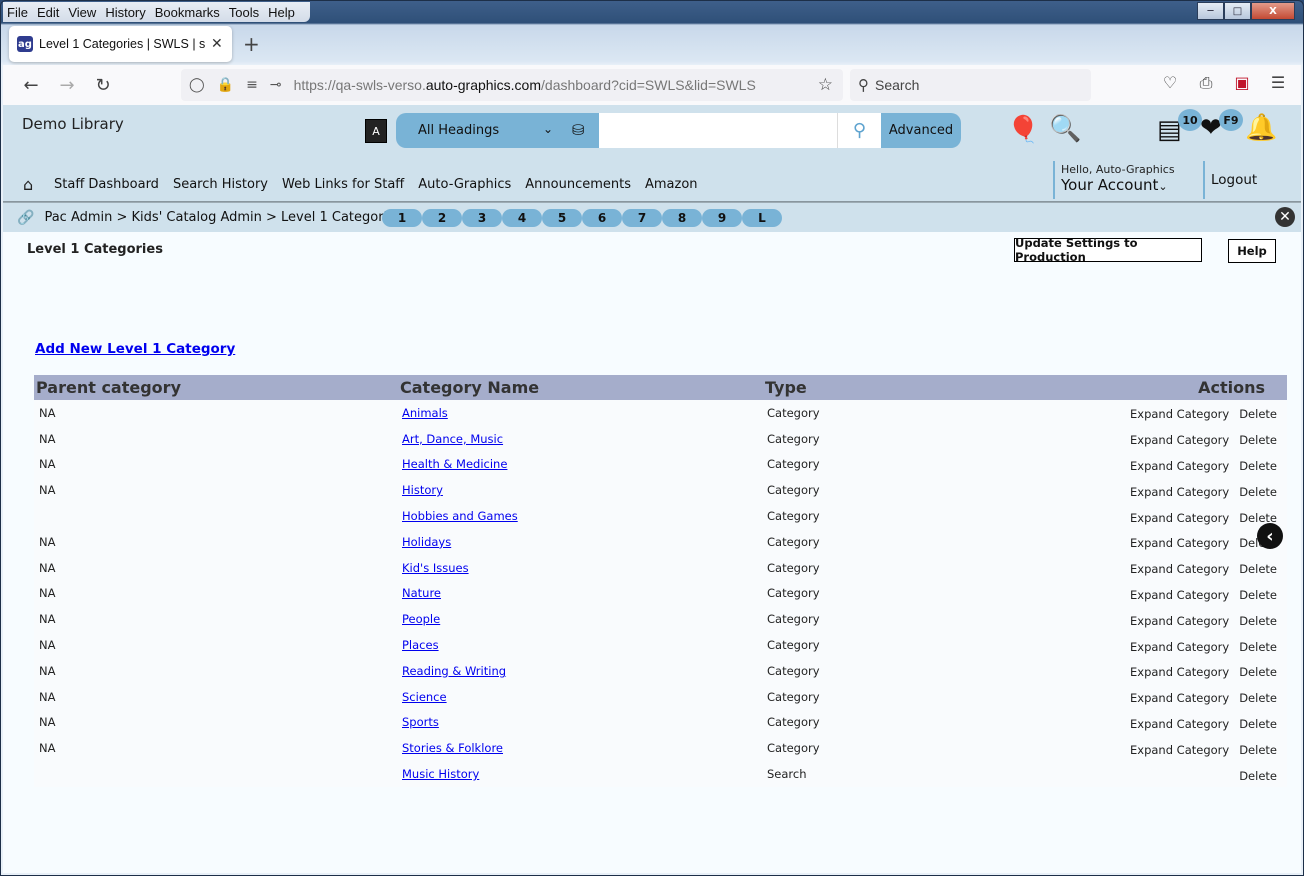 The height and width of the screenshot is (876, 1304). Describe the element at coordinates (602, 218) in the screenshot. I see `pill-6: 6` at that location.